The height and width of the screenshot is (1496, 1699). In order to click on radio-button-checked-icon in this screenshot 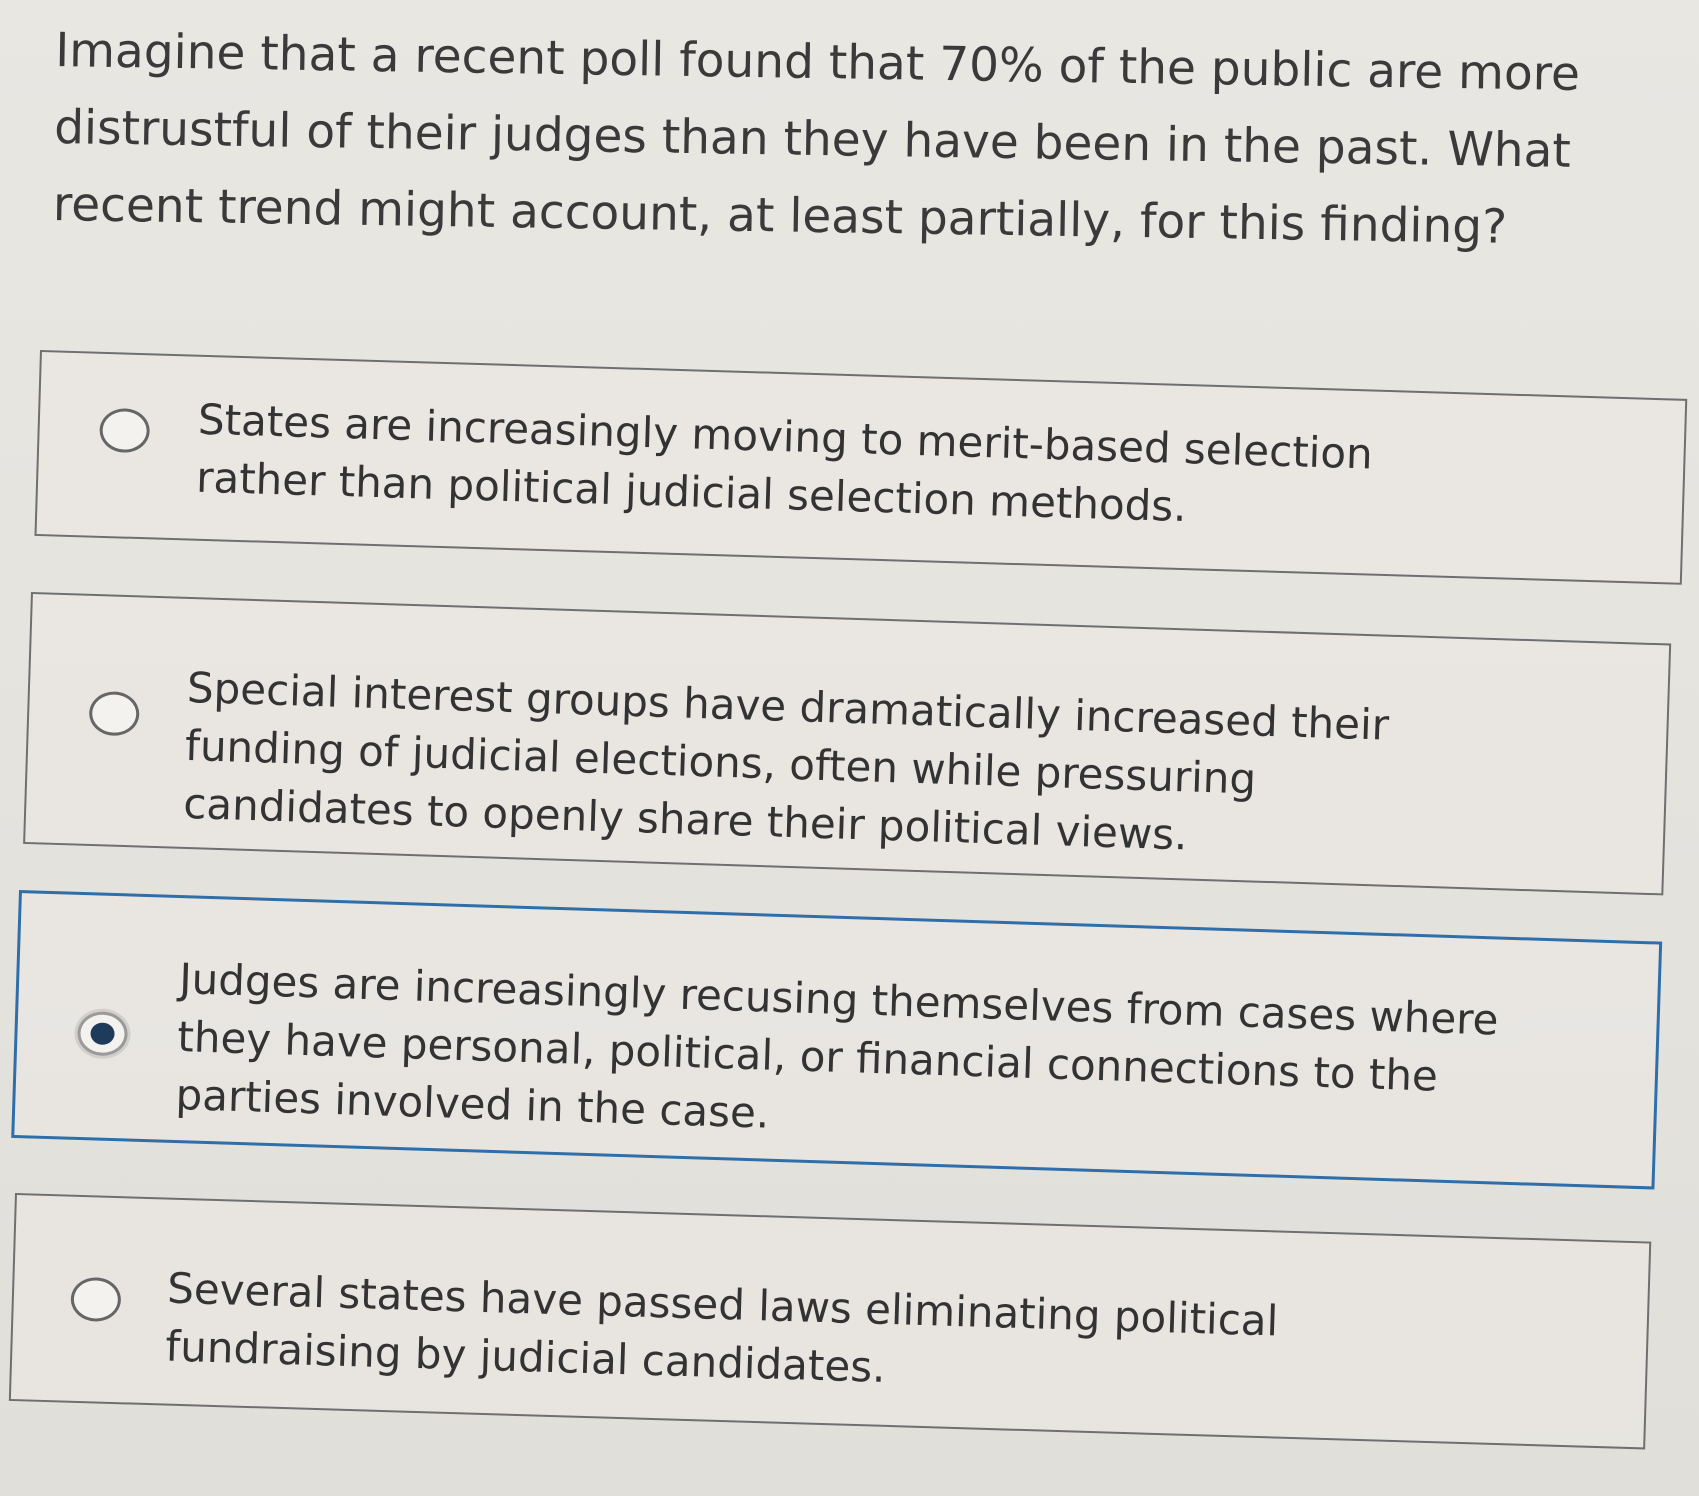, I will do `click(102, 1033)`.